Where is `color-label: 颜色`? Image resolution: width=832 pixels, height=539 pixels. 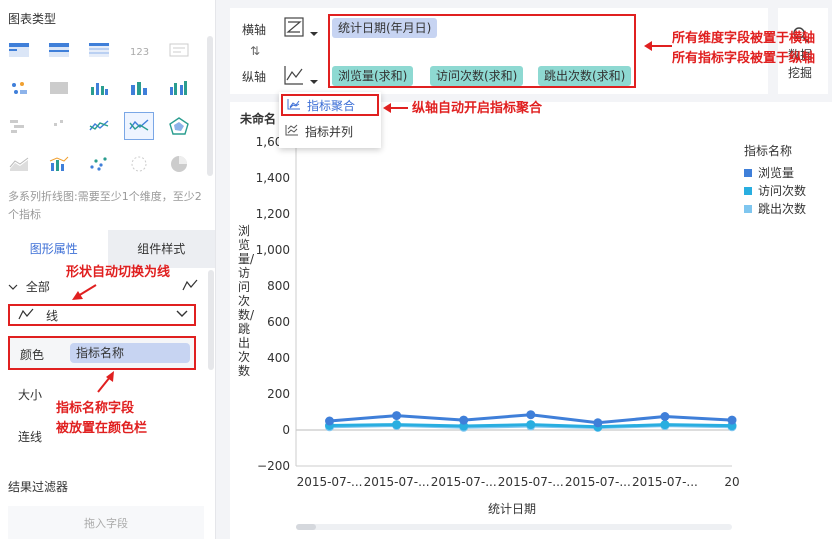 color-label: 颜色 is located at coordinates (32, 355).